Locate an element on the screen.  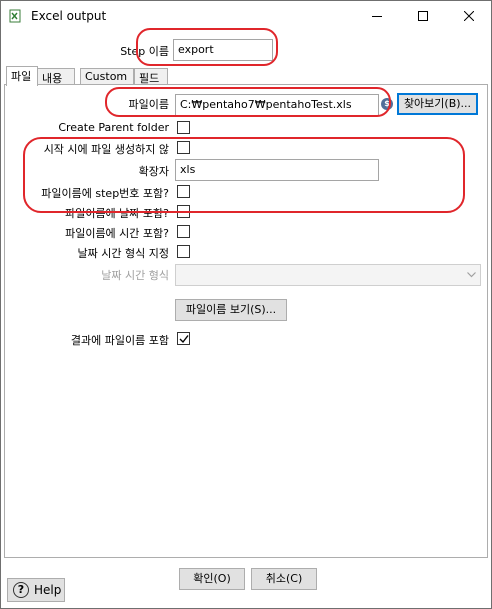
checkmark-icon is located at coordinates (184, 339).